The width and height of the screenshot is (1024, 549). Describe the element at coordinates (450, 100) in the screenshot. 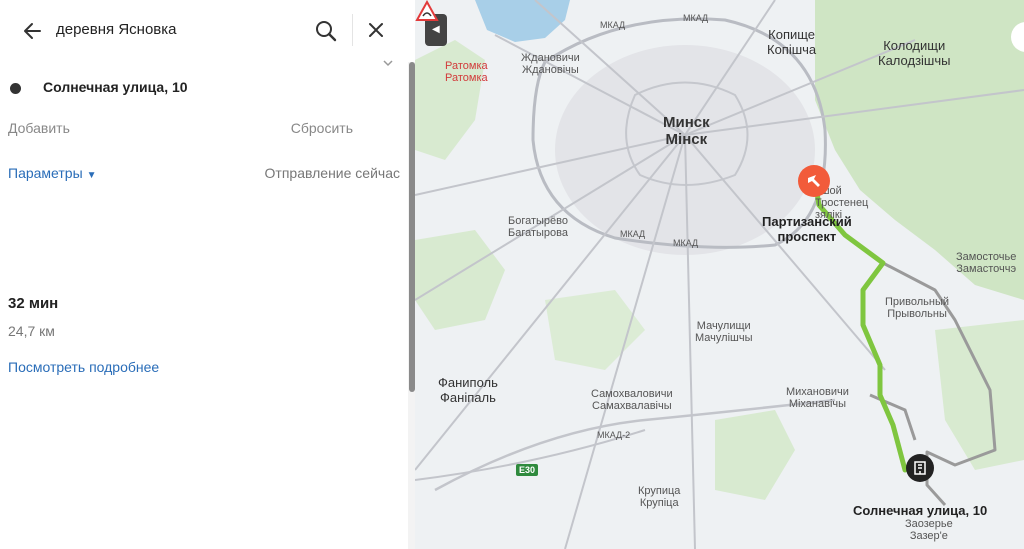

I see `forest-nw` at that location.